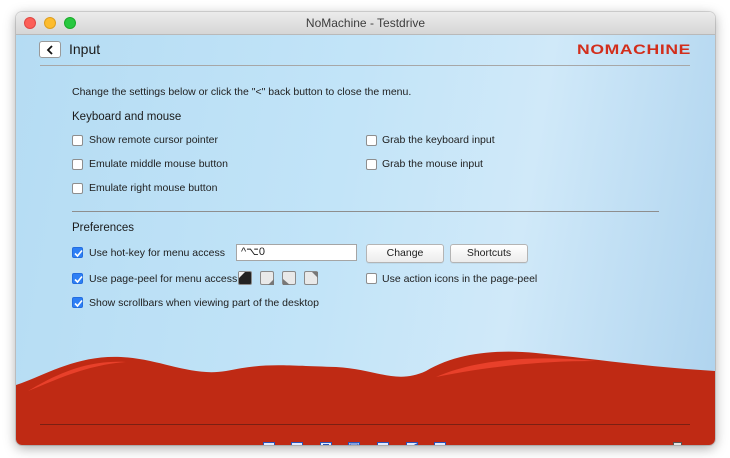  Describe the element at coordinates (354, 443) in the screenshot. I see `resize-icon` at that location.